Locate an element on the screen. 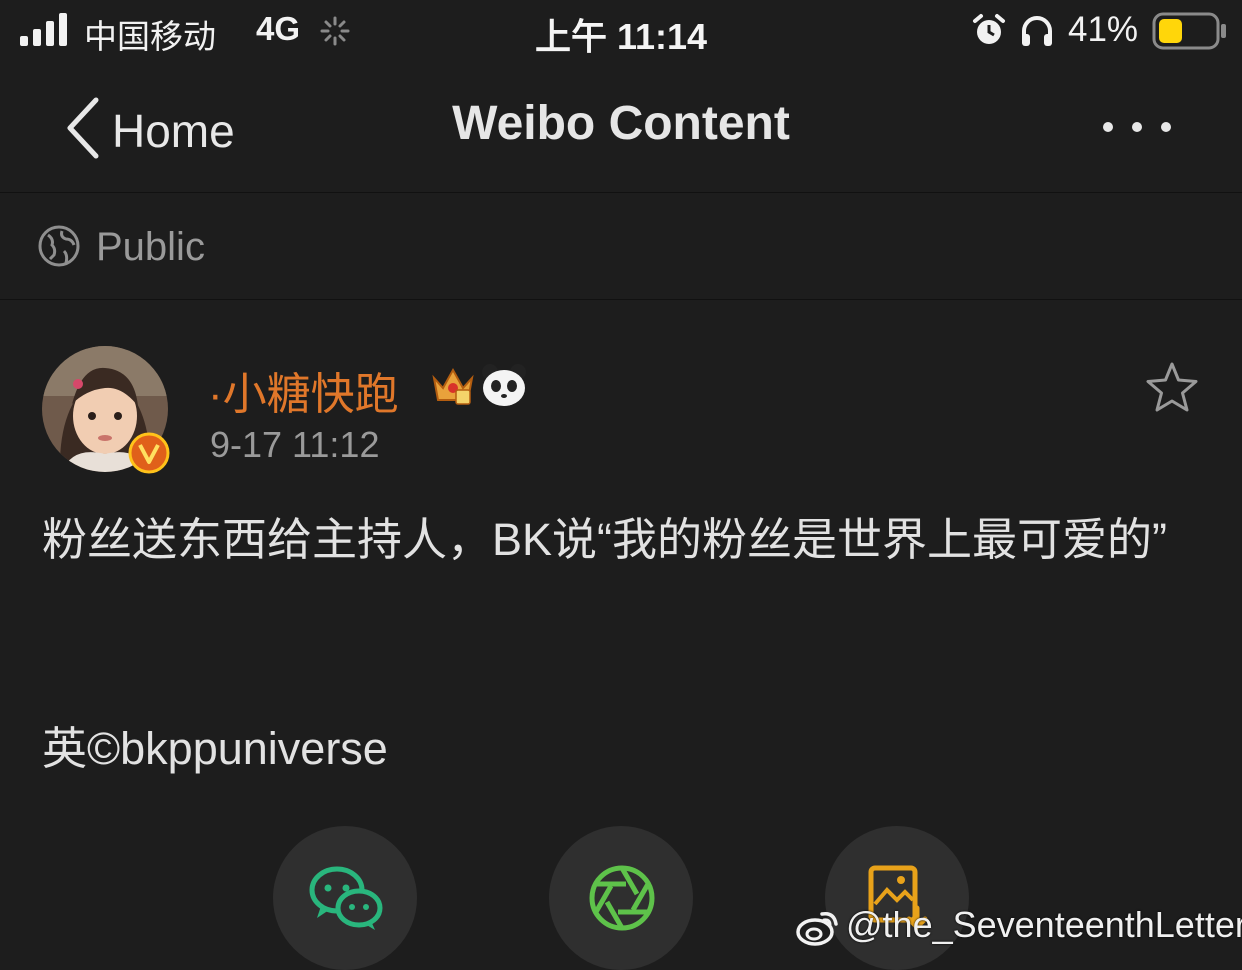  username: ·小糖快跑 is located at coordinates (303, 390).